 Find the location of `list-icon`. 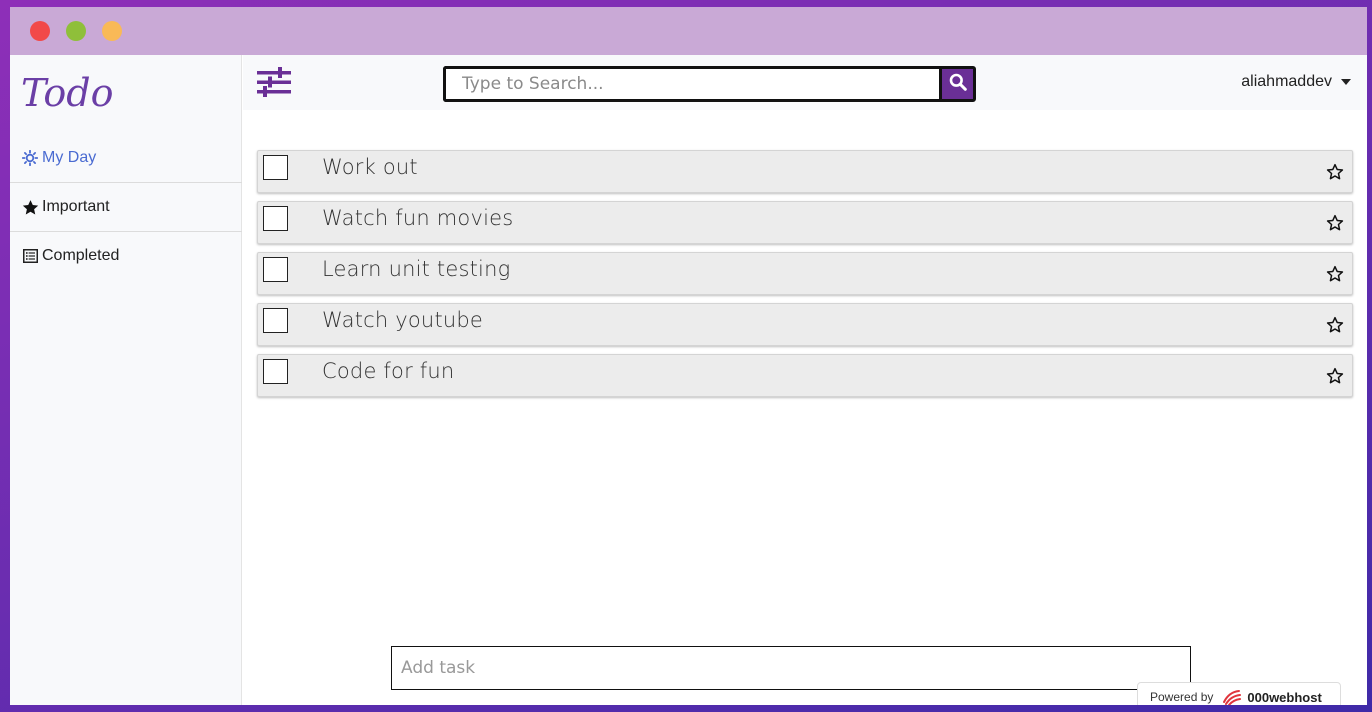

list-icon is located at coordinates (30, 256).